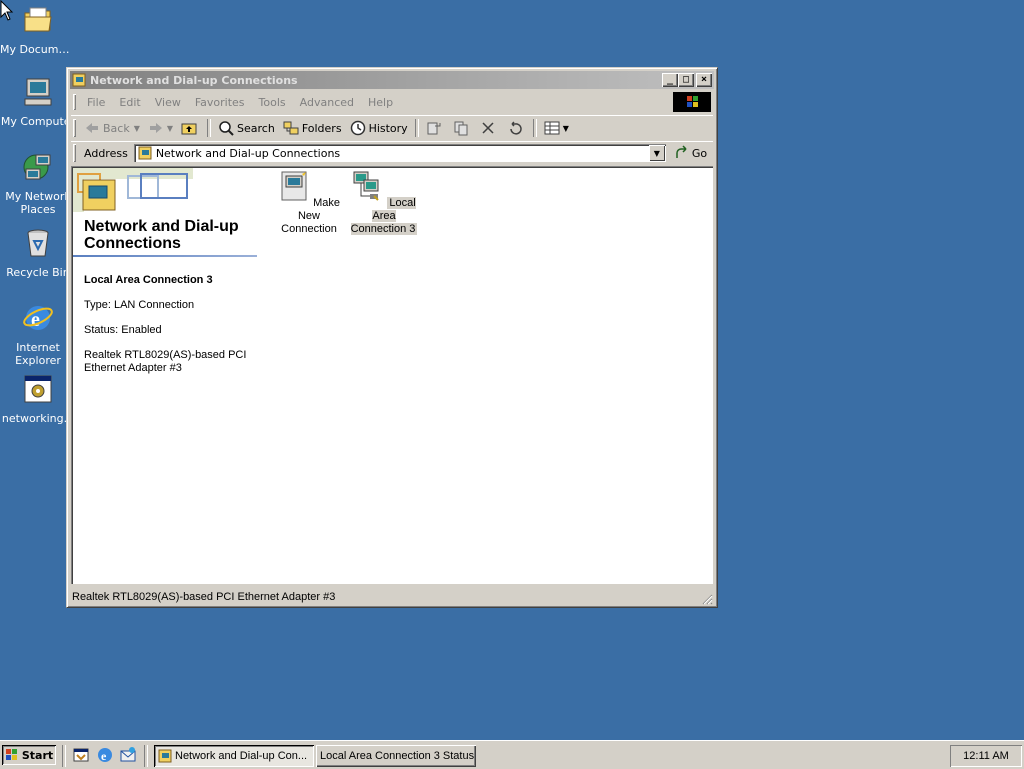 The image size is (1024, 769). Describe the element at coordinates (226, 128) in the screenshot. I see `search-icon` at that location.